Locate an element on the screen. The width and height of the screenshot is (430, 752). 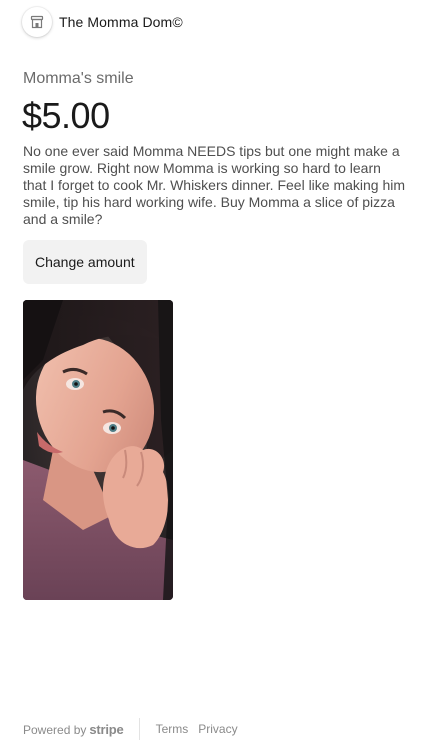
powered-by-label: Powered by is located at coordinates (55, 729).